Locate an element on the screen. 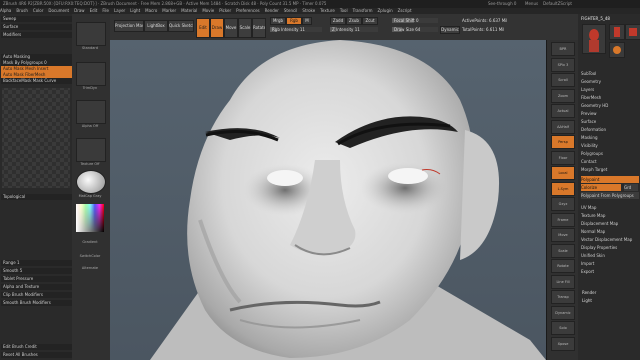  left-panel-item: BackfaceMask Mask Curve is located at coordinates (36, 81).